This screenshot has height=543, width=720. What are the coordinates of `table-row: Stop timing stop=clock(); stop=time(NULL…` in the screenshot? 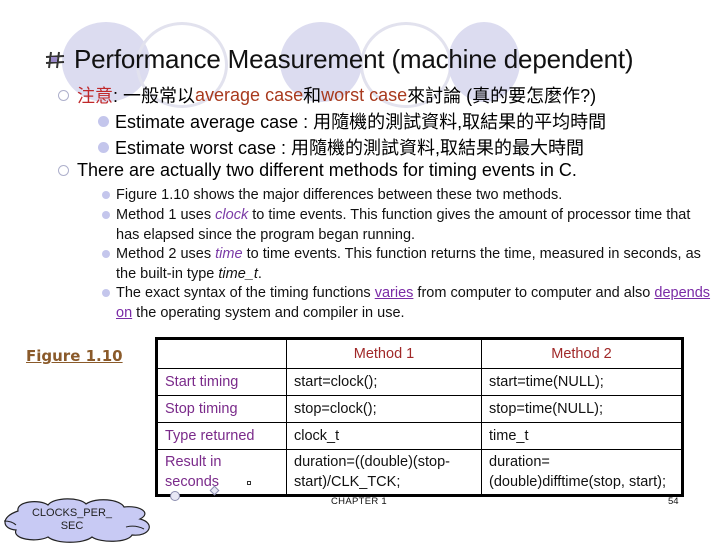 It's located at (419, 409).